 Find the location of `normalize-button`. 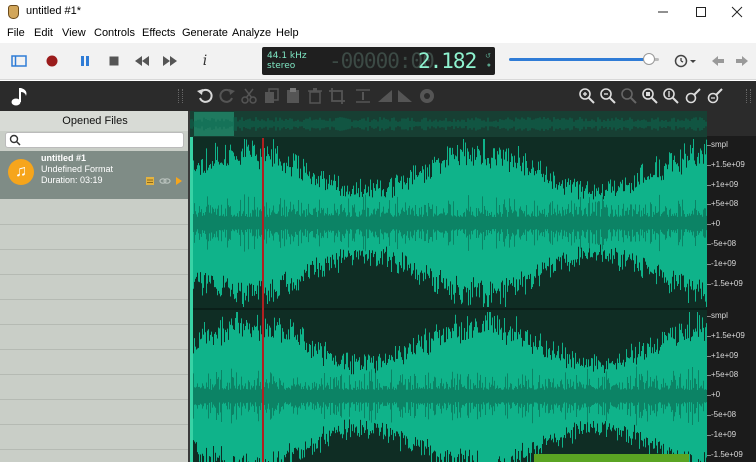

normalize-button is located at coordinates (363, 96).